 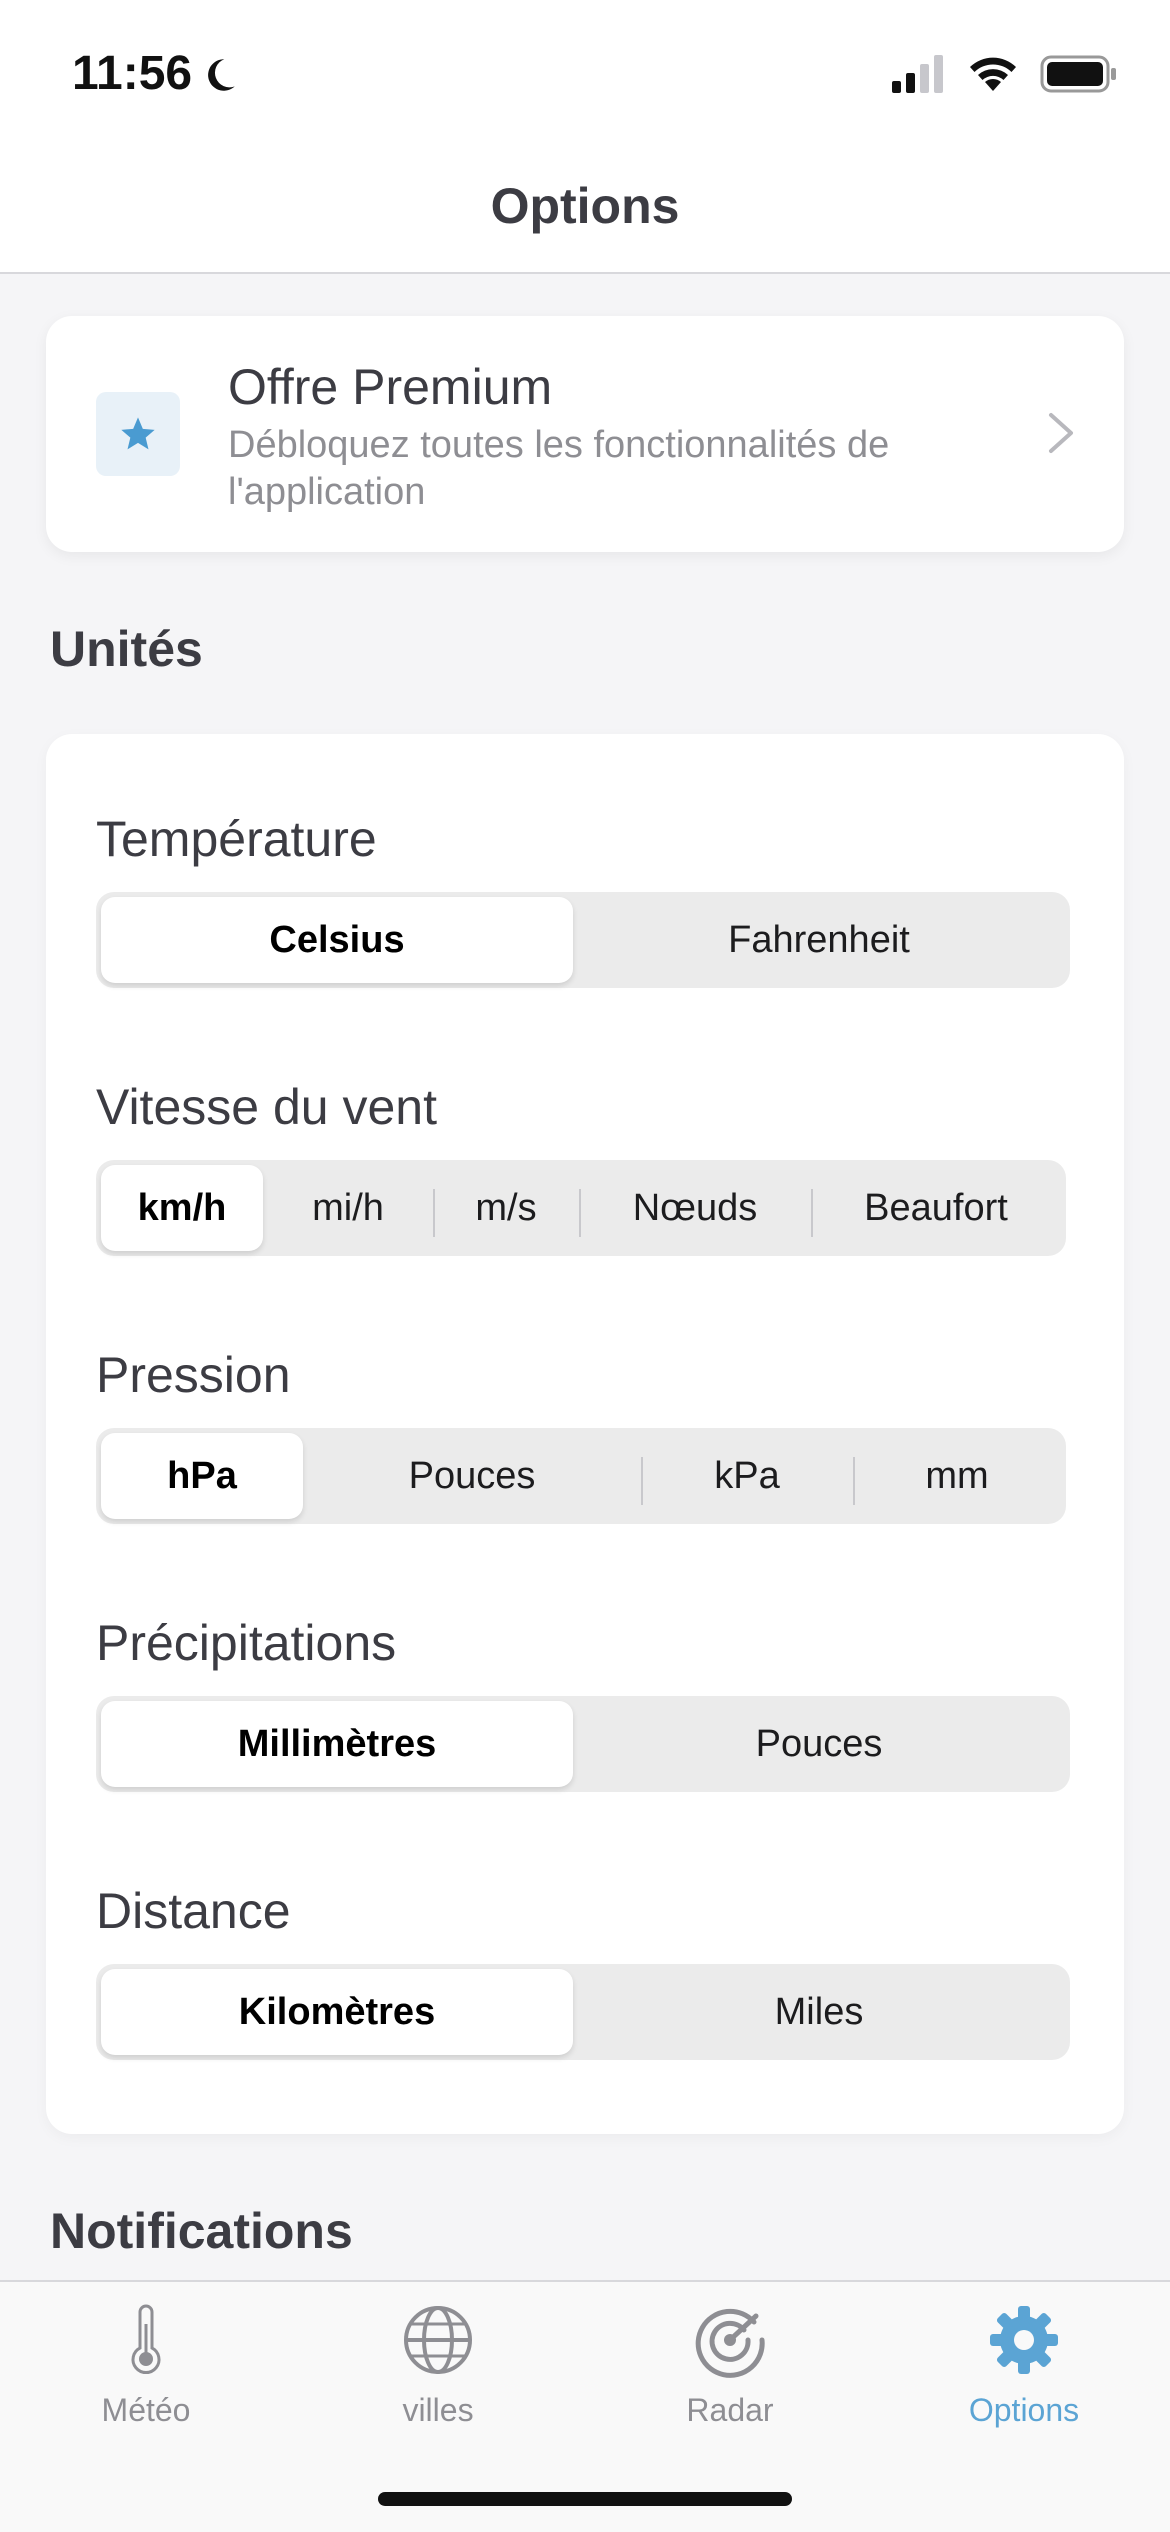 I want to click on navigation-header: Options, so click(x=585, y=207).